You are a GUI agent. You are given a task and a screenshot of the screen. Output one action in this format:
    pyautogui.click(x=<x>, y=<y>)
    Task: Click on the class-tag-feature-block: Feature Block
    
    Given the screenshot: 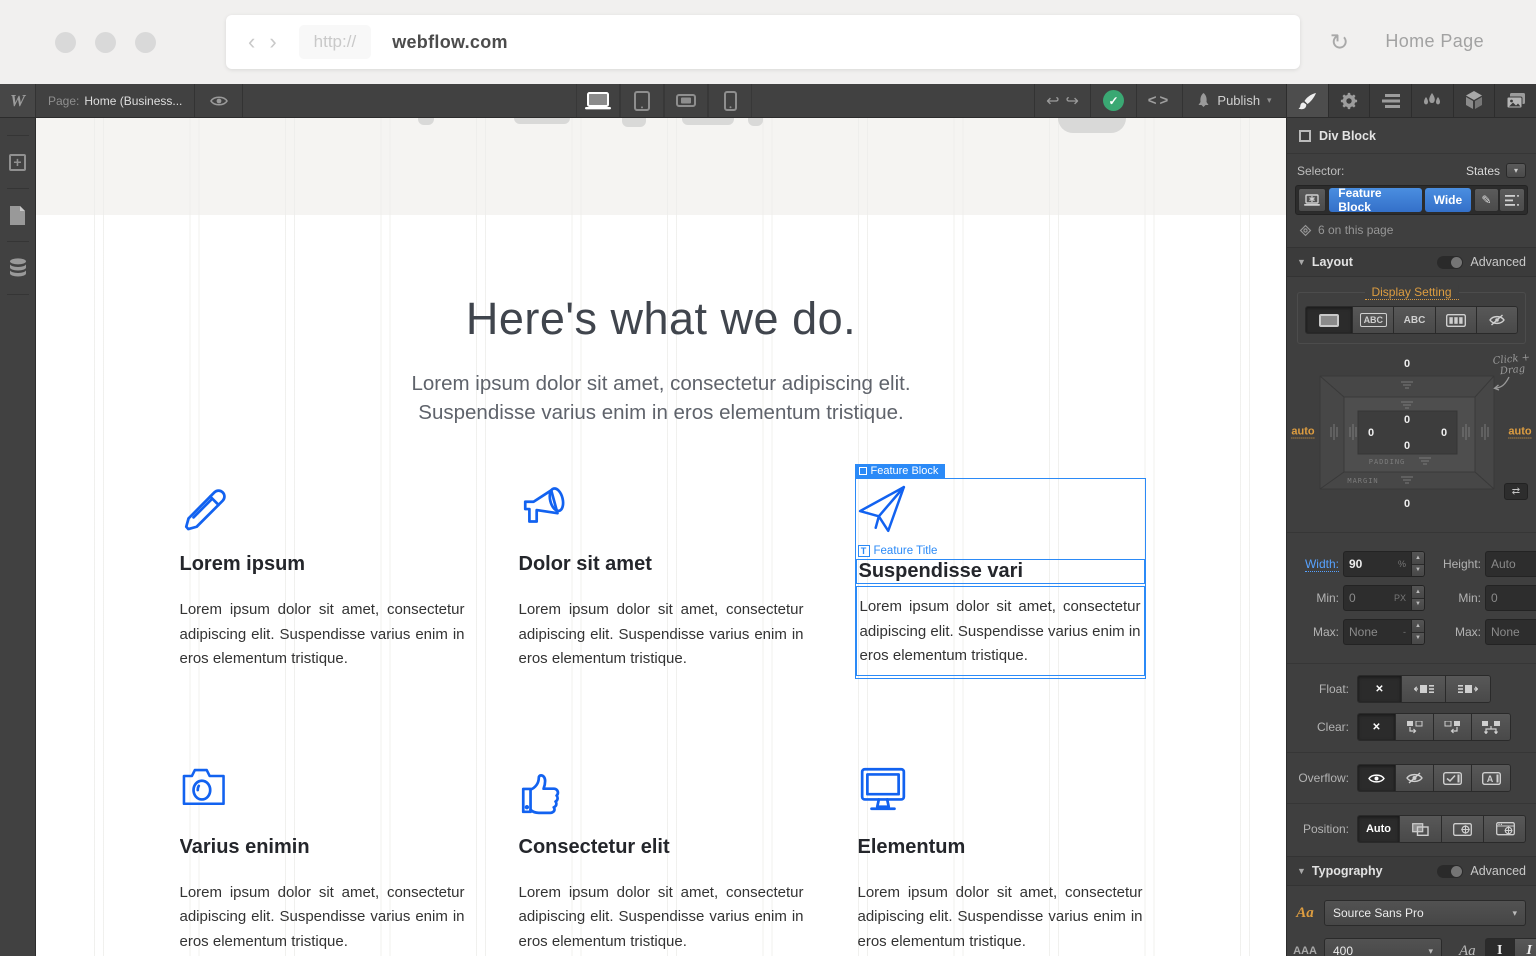 What is the action you would take?
    pyautogui.click(x=1375, y=200)
    